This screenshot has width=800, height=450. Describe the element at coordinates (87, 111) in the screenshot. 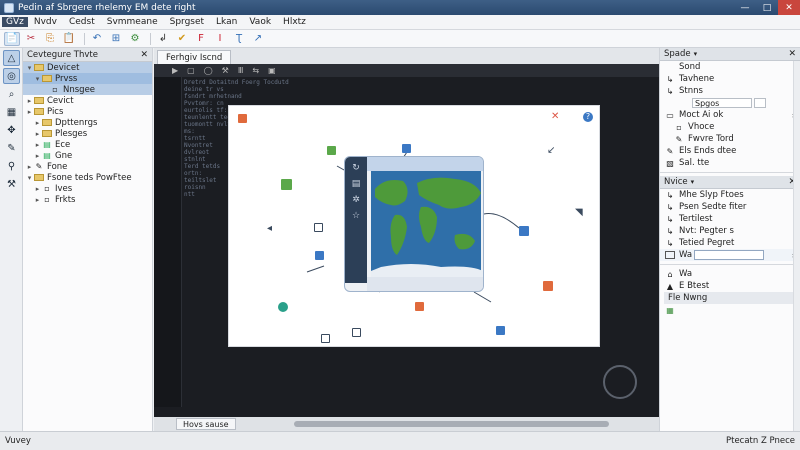

I see `tree-item: ▸ Pics` at that location.